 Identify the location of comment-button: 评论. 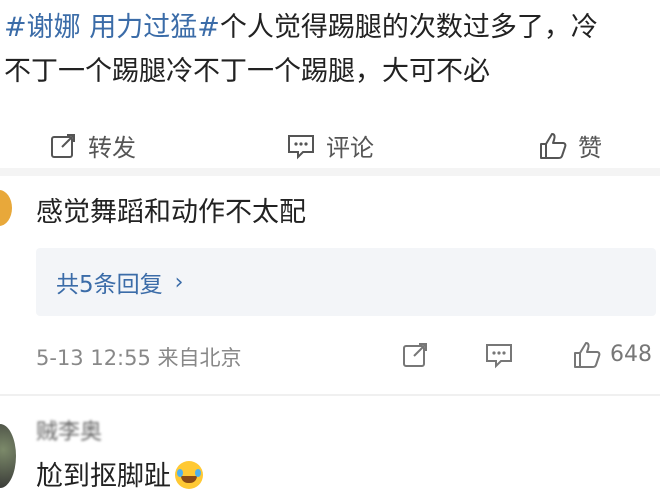
(330, 145).